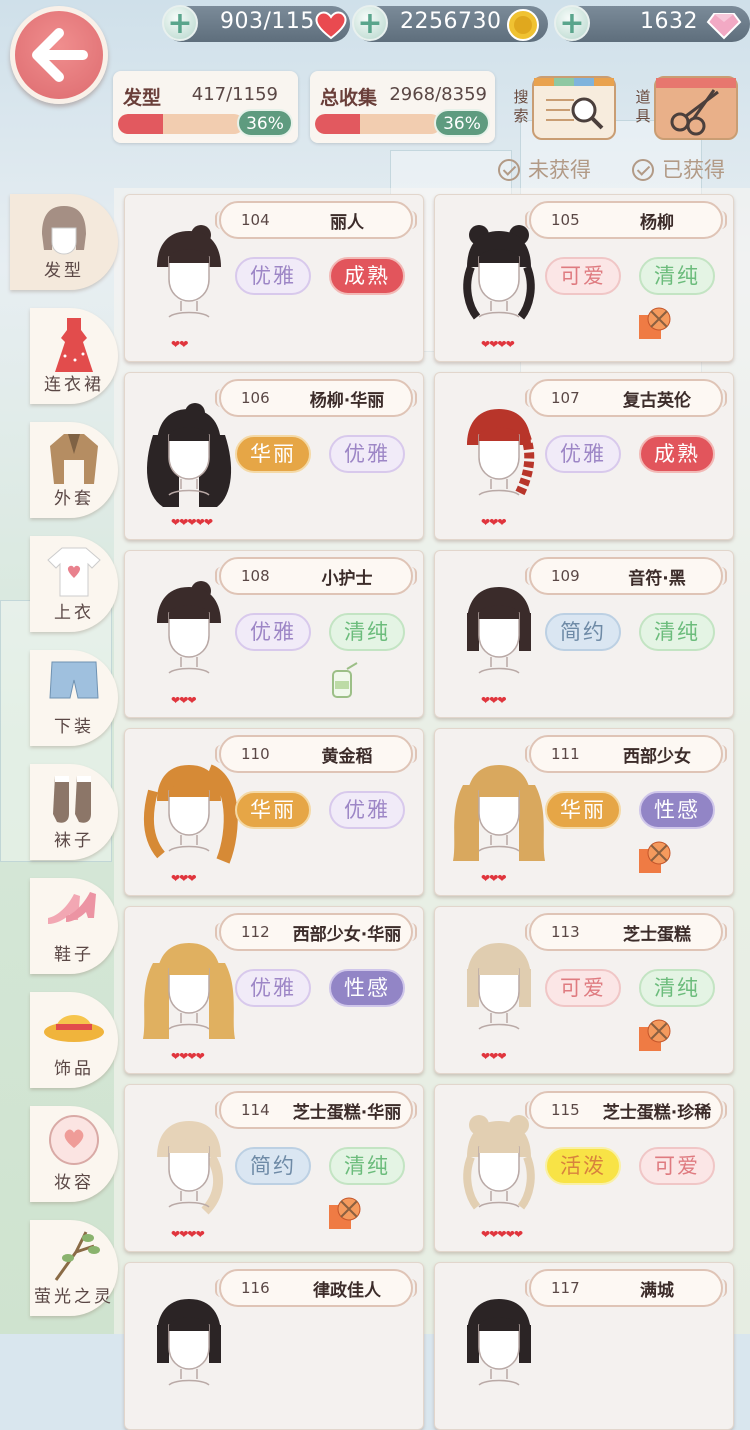  I want to click on hairstyle-card: 104 丽人 优雅 成熟 ❤❤, so click(274, 278).